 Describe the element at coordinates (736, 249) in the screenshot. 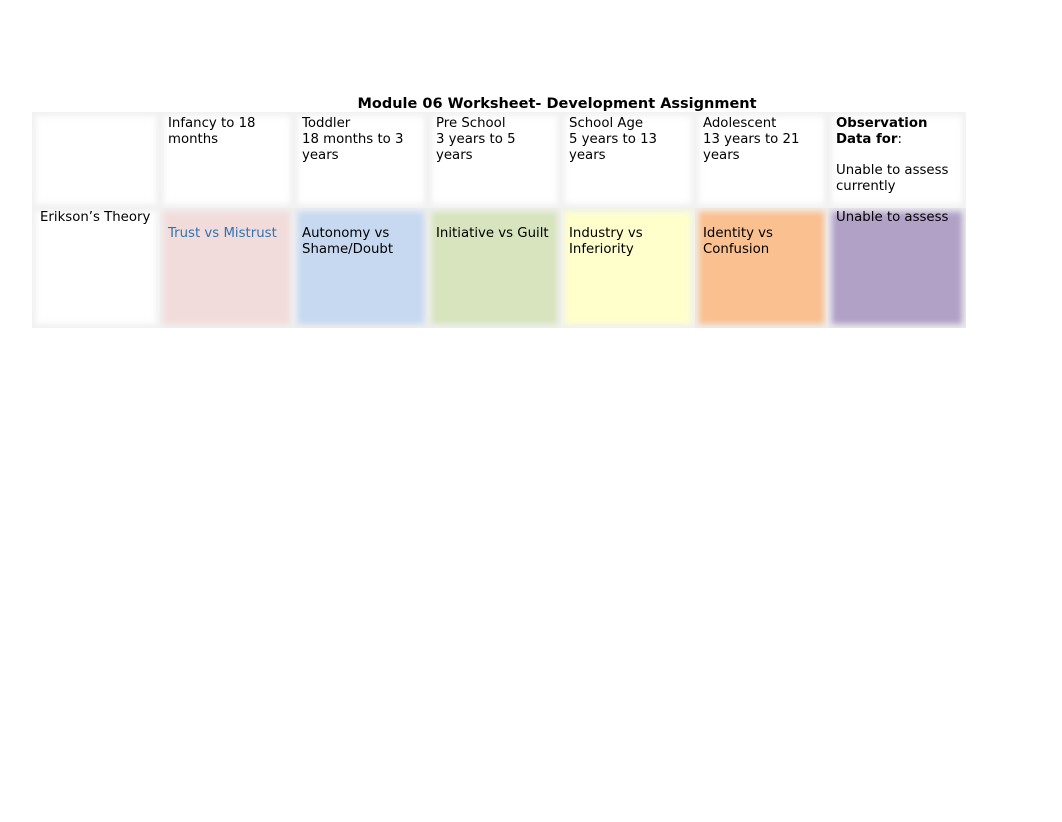

I see `stage-text-cont: Confusion` at that location.